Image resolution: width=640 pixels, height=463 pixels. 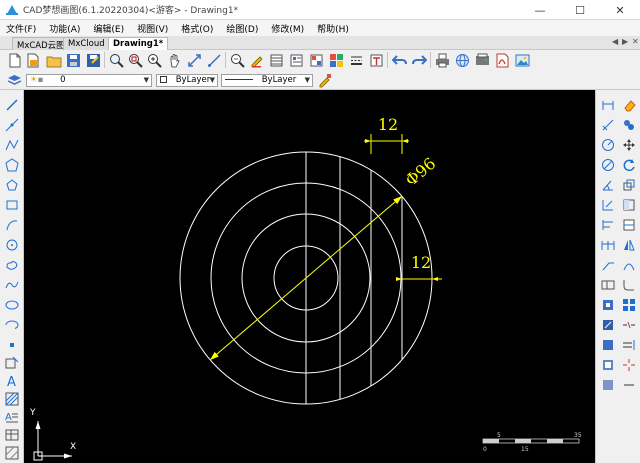 I want to click on menu-modify: 修改(M), so click(x=287, y=28).